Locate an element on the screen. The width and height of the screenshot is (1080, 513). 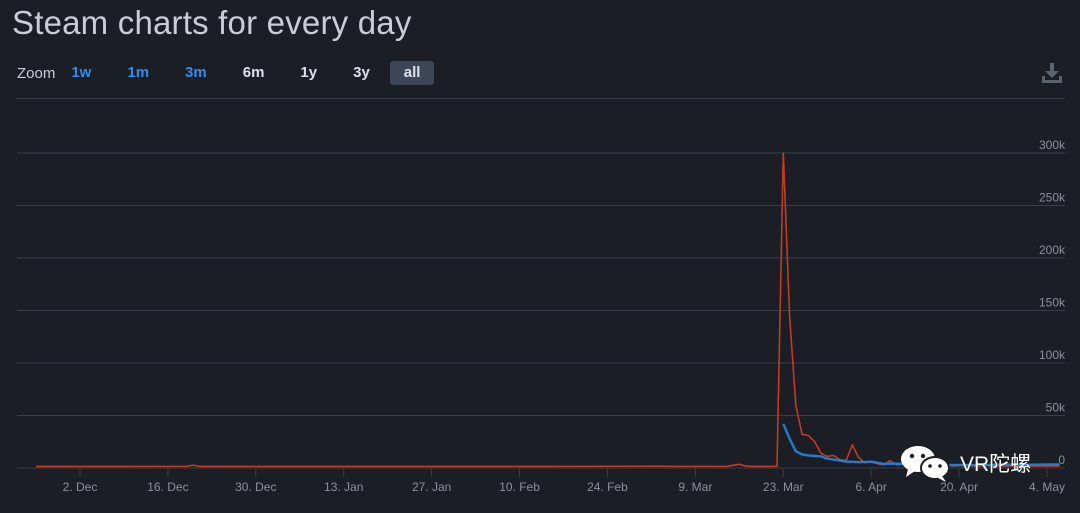
y-tick-label: 150k is located at coordinates (1052, 303).